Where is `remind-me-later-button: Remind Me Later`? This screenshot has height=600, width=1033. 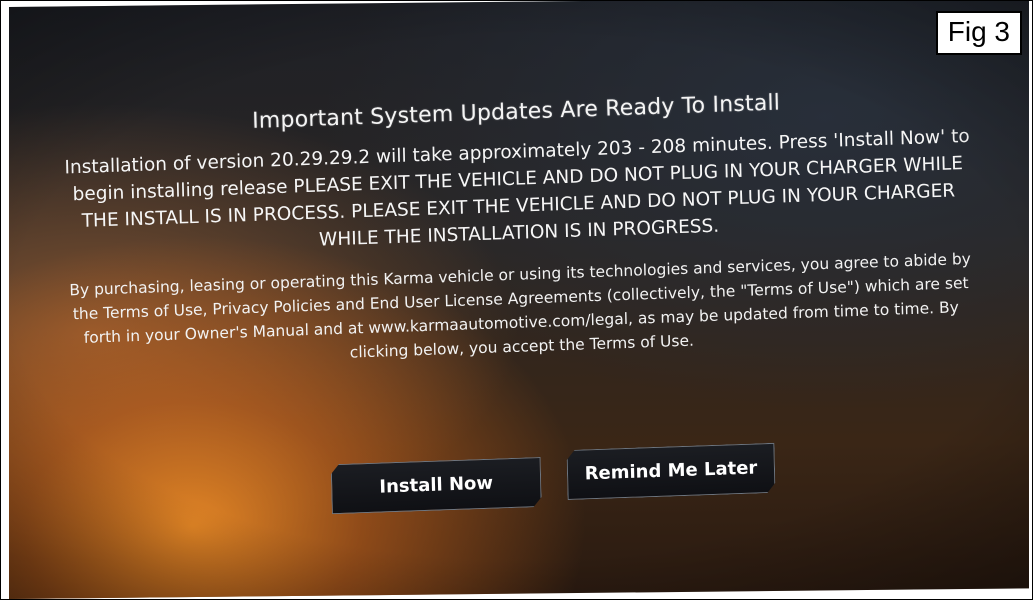 remind-me-later-button: Remind Me Later is located at coordinates (670, 471).